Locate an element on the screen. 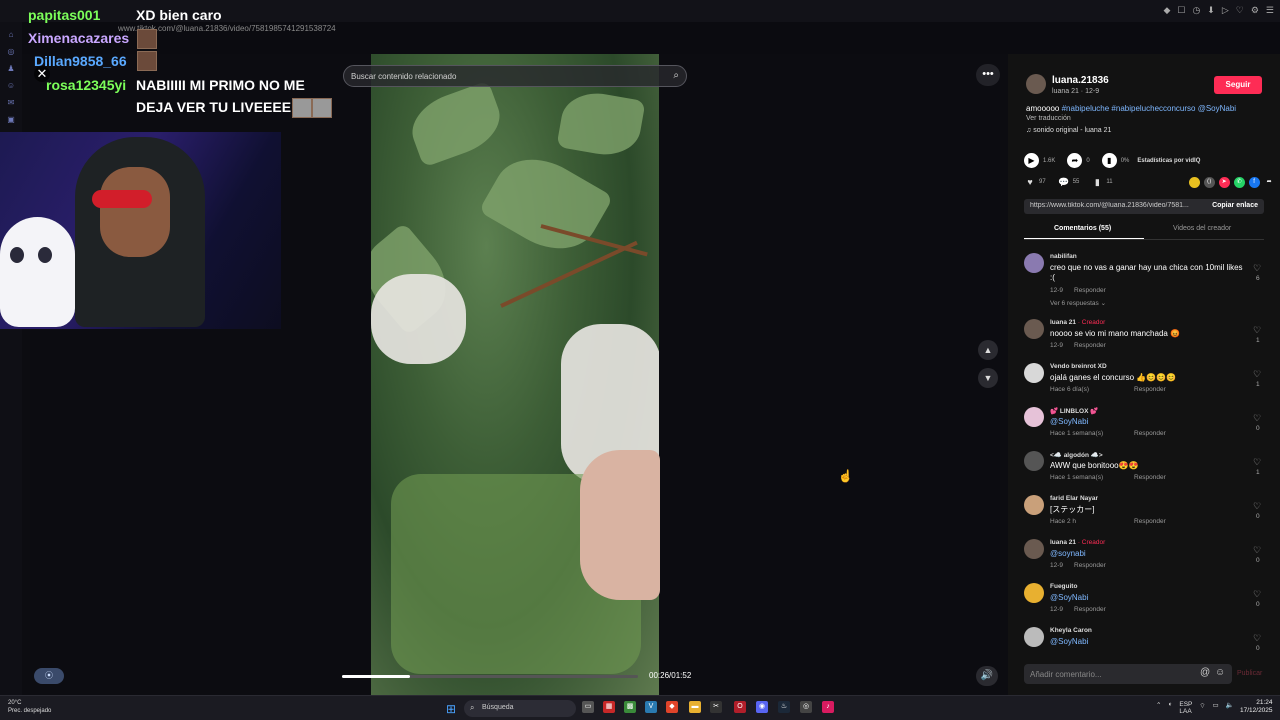  discord-icon: ◉ is located at coordinates (762, 707).